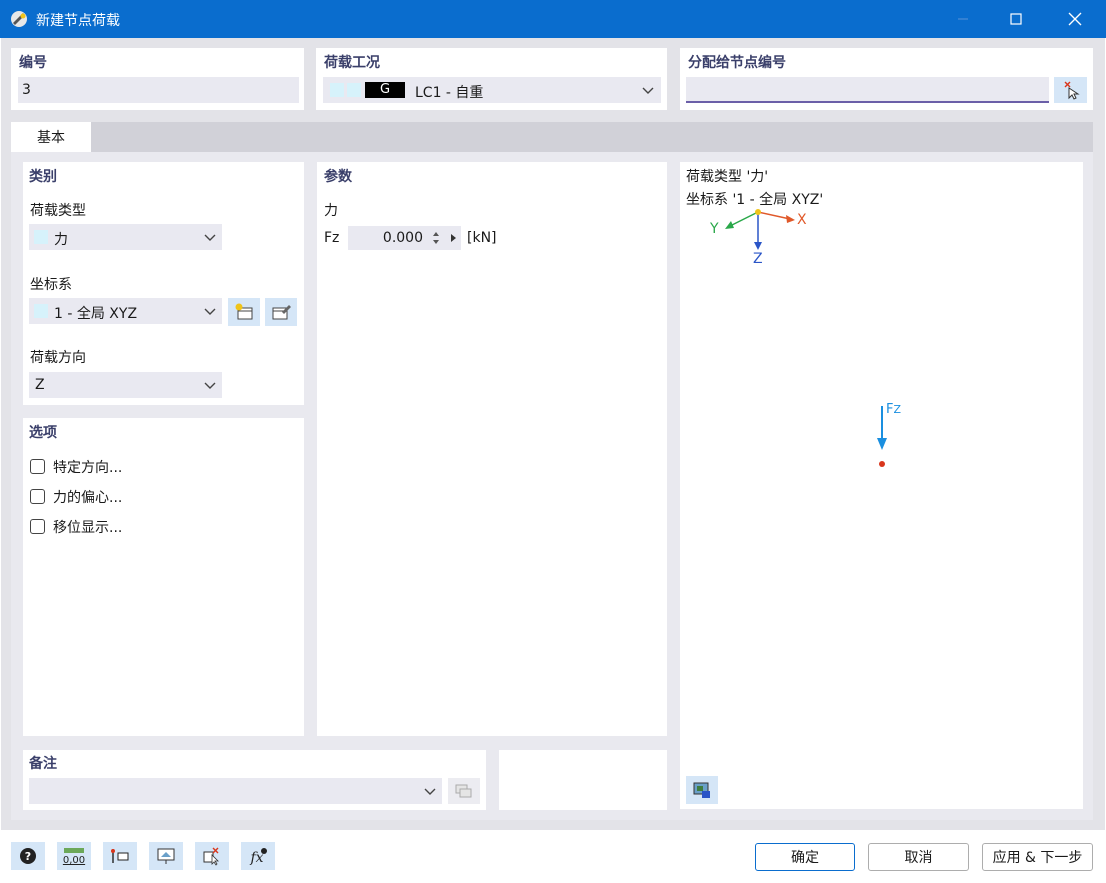 Image resolution: width=1106 pixels, height=883 pixels. I want to click on select-cursor-icon, so click(211, 856).